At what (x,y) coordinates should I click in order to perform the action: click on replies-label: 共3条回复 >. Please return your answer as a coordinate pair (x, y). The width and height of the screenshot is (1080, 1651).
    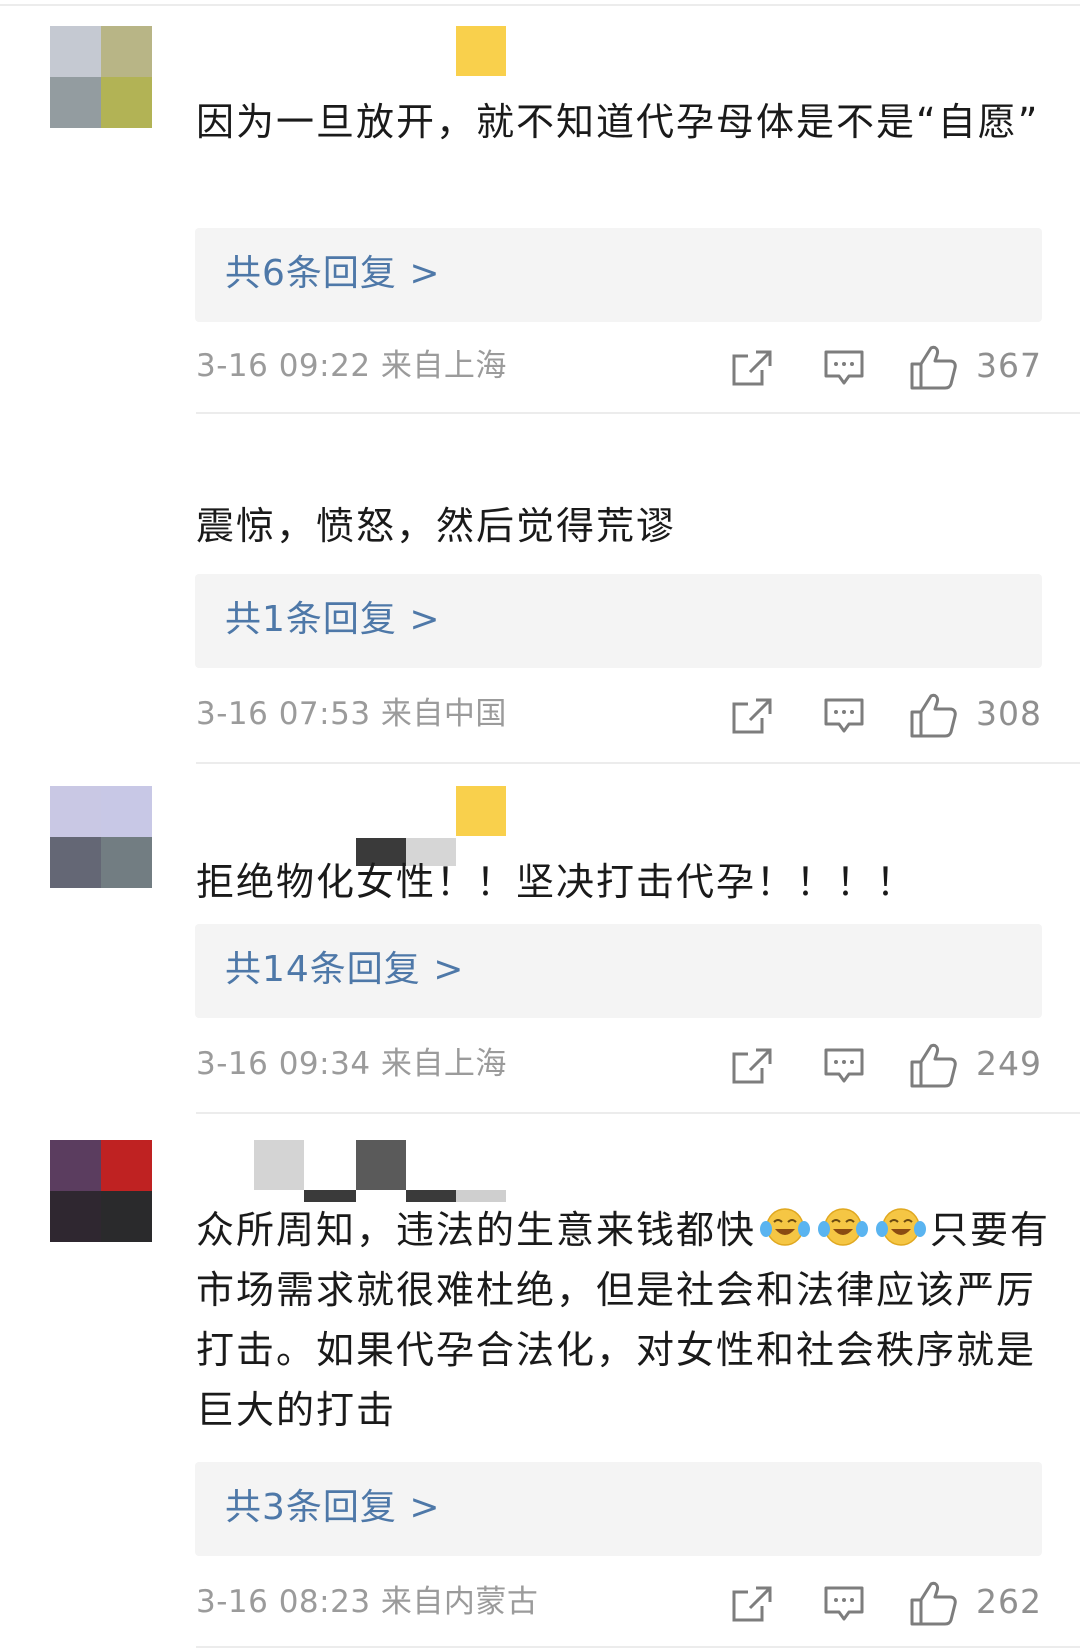
    Looking at the image, I should click on (333, 1507).